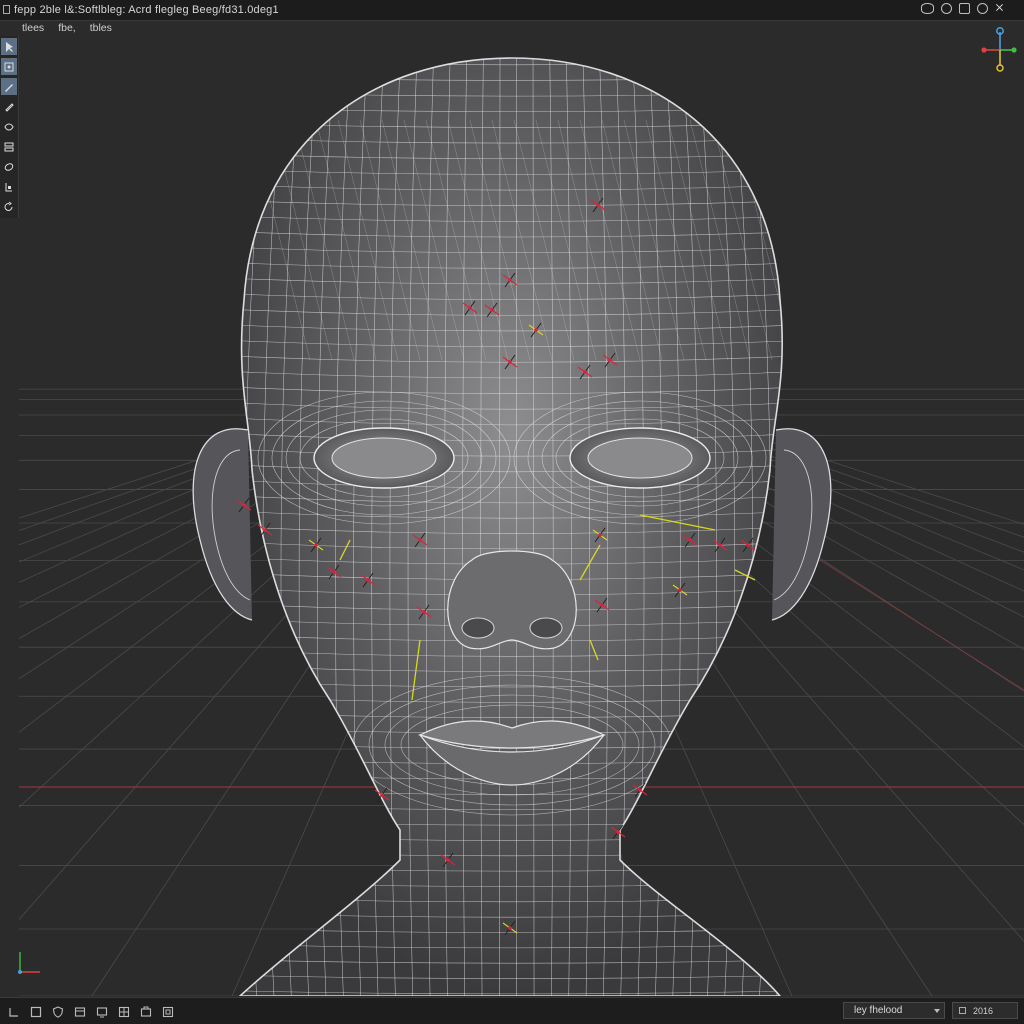  Describe the element at coordinates (921, 625) in the screenshot. I see `axis-guide-line` at that location.